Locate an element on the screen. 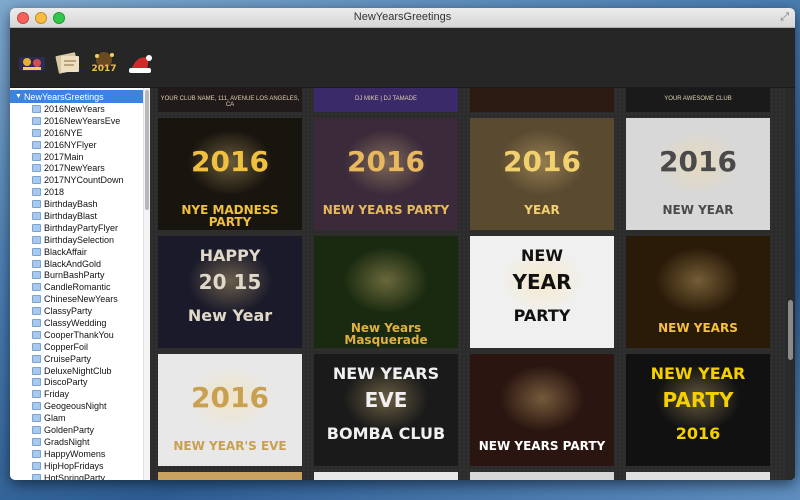 The width and height of the screenshot is (800, 500). sidebar-folder-item: CruiseParty is located at coordinates (80, 359).